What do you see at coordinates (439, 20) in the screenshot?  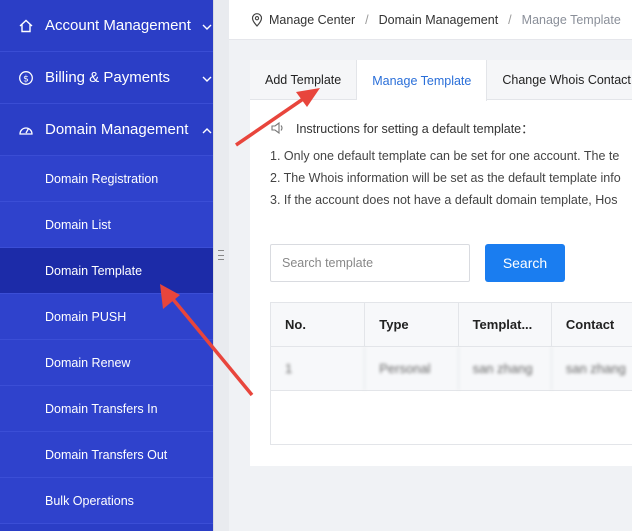 I see `breadcrumb-domain-management: Domain Management` at bounding box center [439, 20].